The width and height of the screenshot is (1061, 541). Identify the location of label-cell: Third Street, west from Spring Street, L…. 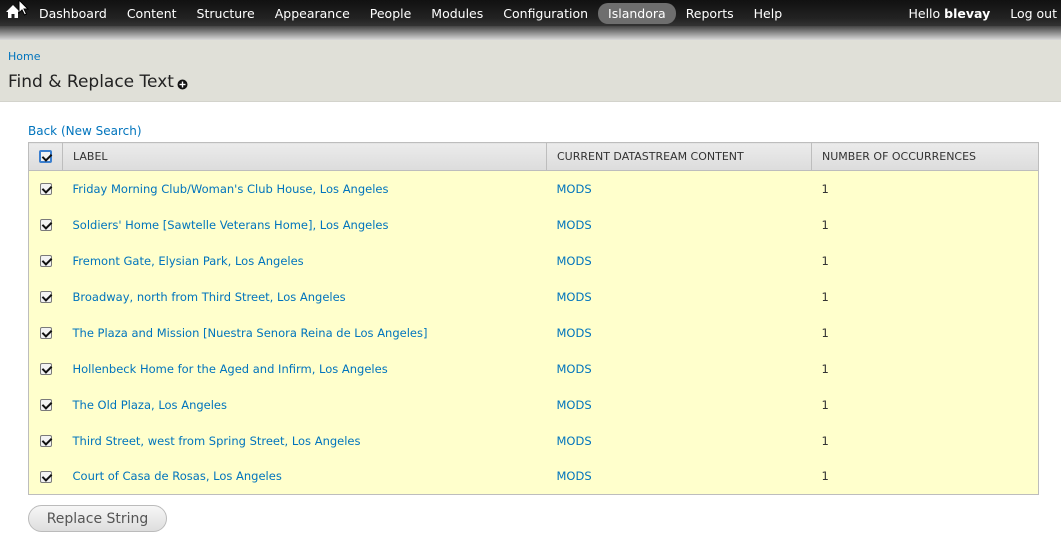
(304, 440).